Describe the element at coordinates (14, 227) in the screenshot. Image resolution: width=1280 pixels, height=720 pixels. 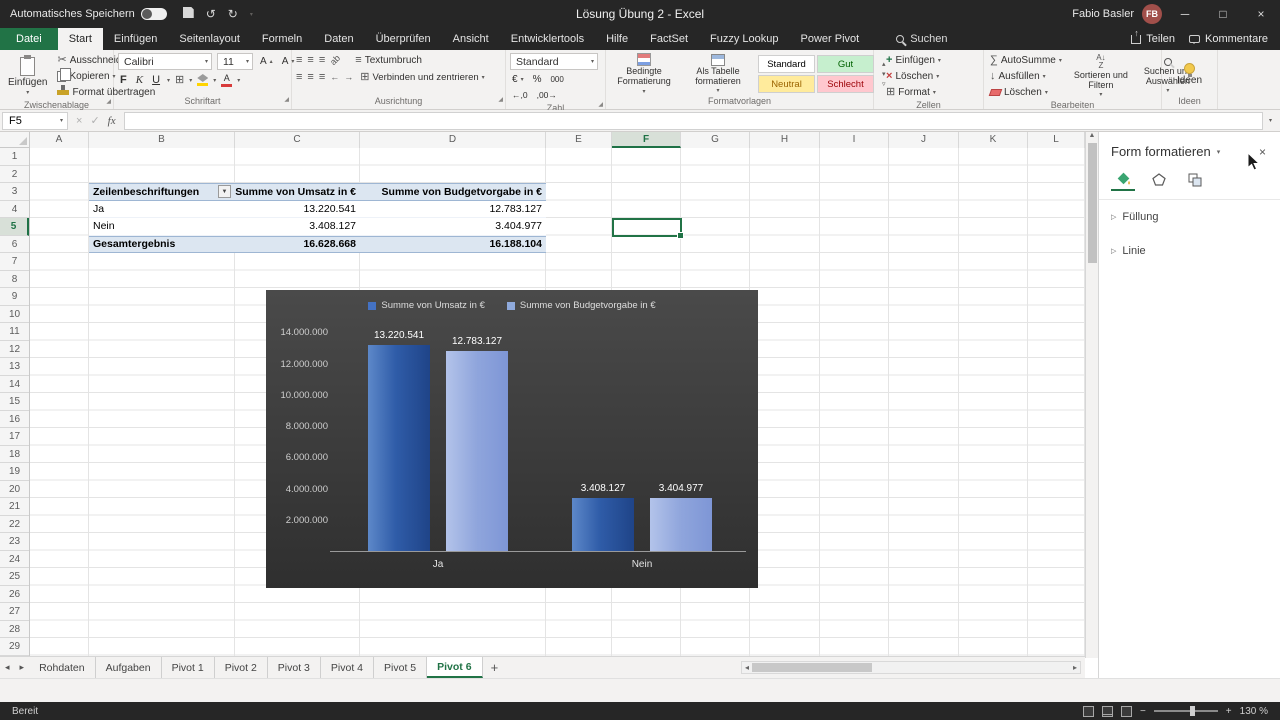
I see `row-header-5: 5` at that location.